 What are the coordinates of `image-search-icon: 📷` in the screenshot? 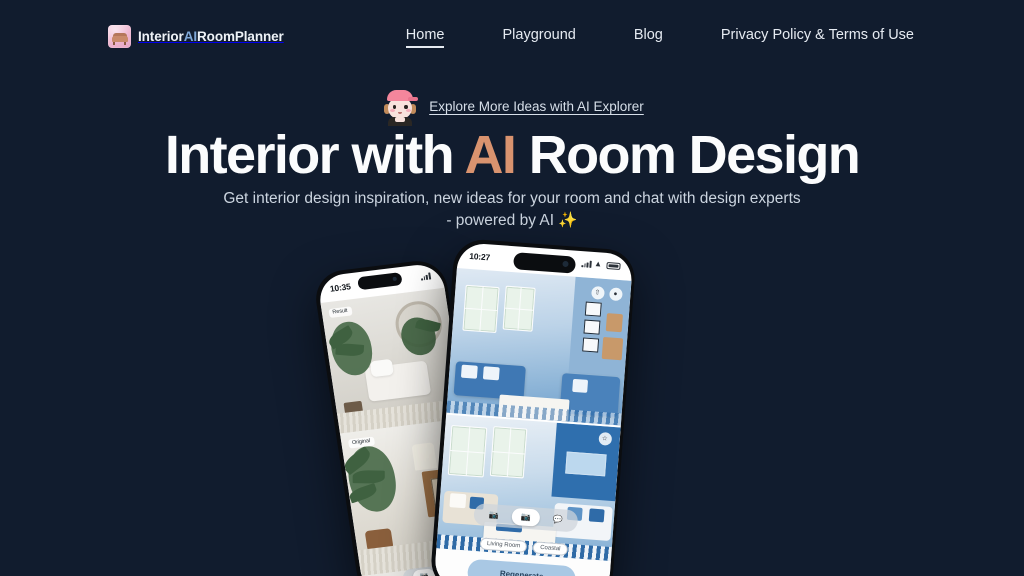 It's located at (526, 517).